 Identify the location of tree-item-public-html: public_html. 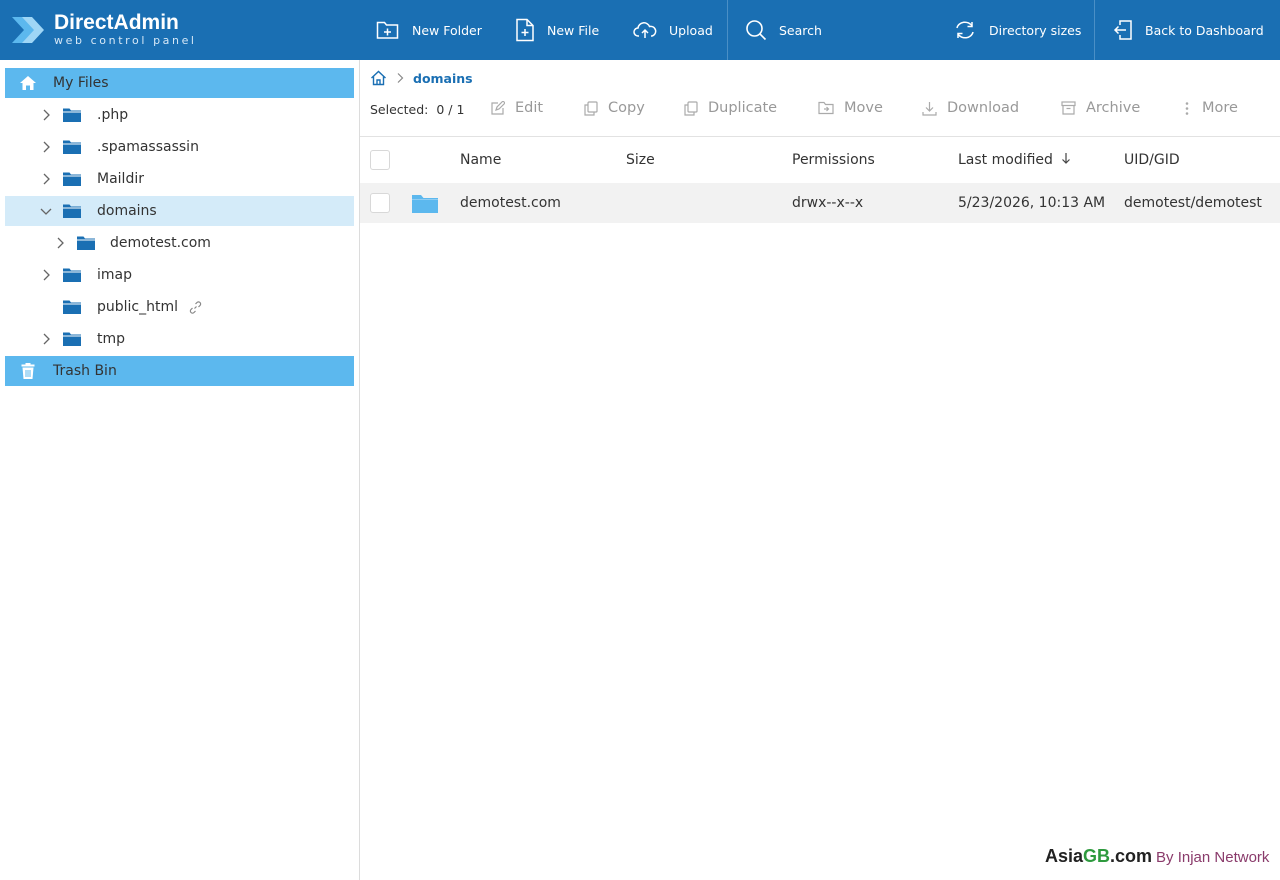
(179, 307).